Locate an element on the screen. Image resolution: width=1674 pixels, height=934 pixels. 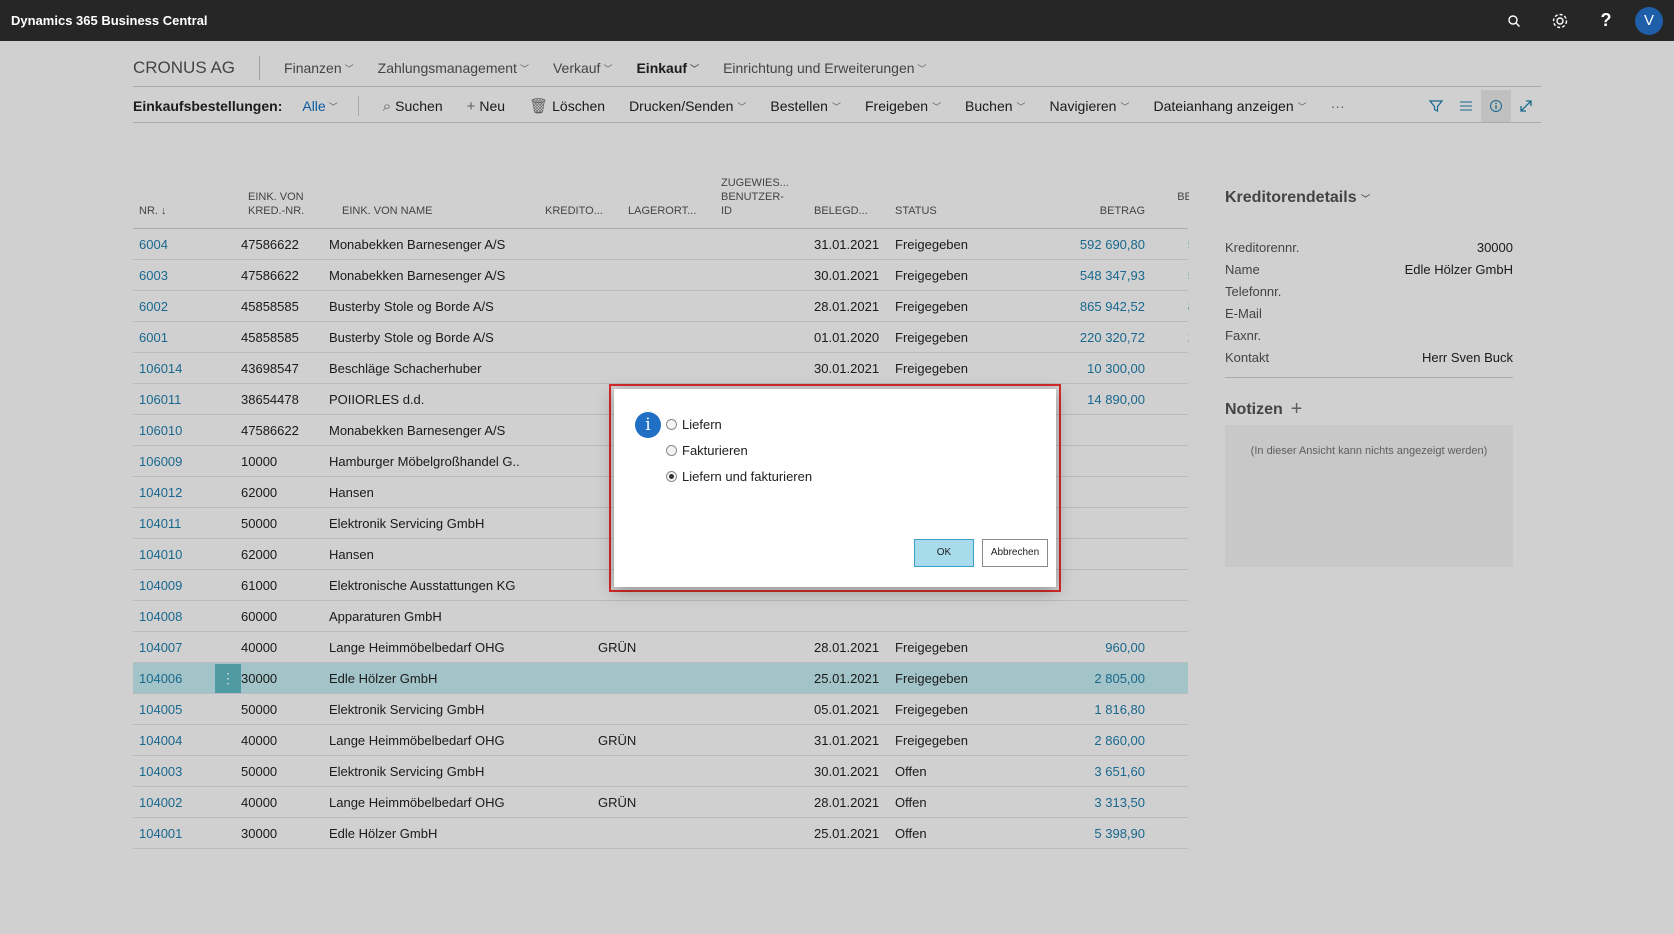
info-icon: i is located at coordinates (648, 425).